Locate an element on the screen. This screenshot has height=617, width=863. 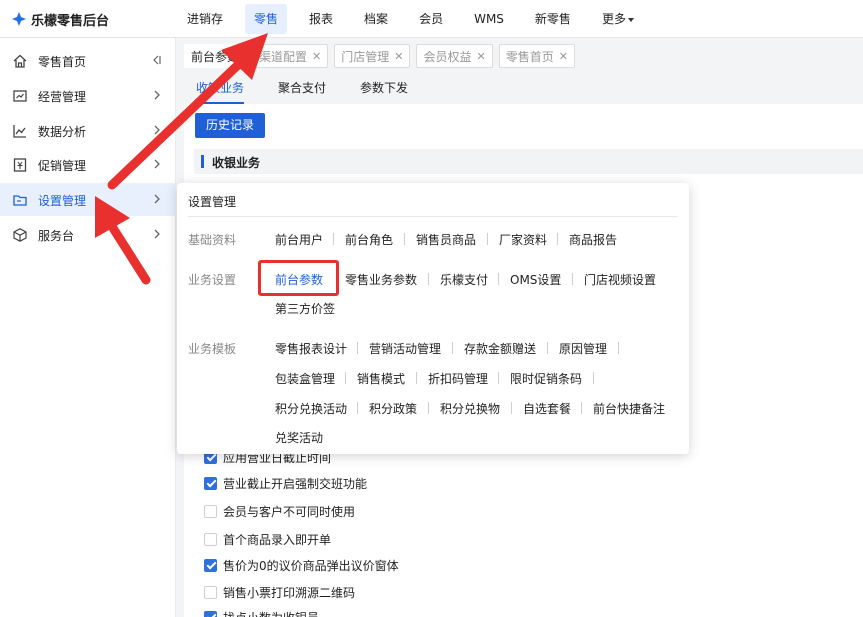
menu-link-deposit-gift: 存款金额赠送 is located at coordinates (500, 348).